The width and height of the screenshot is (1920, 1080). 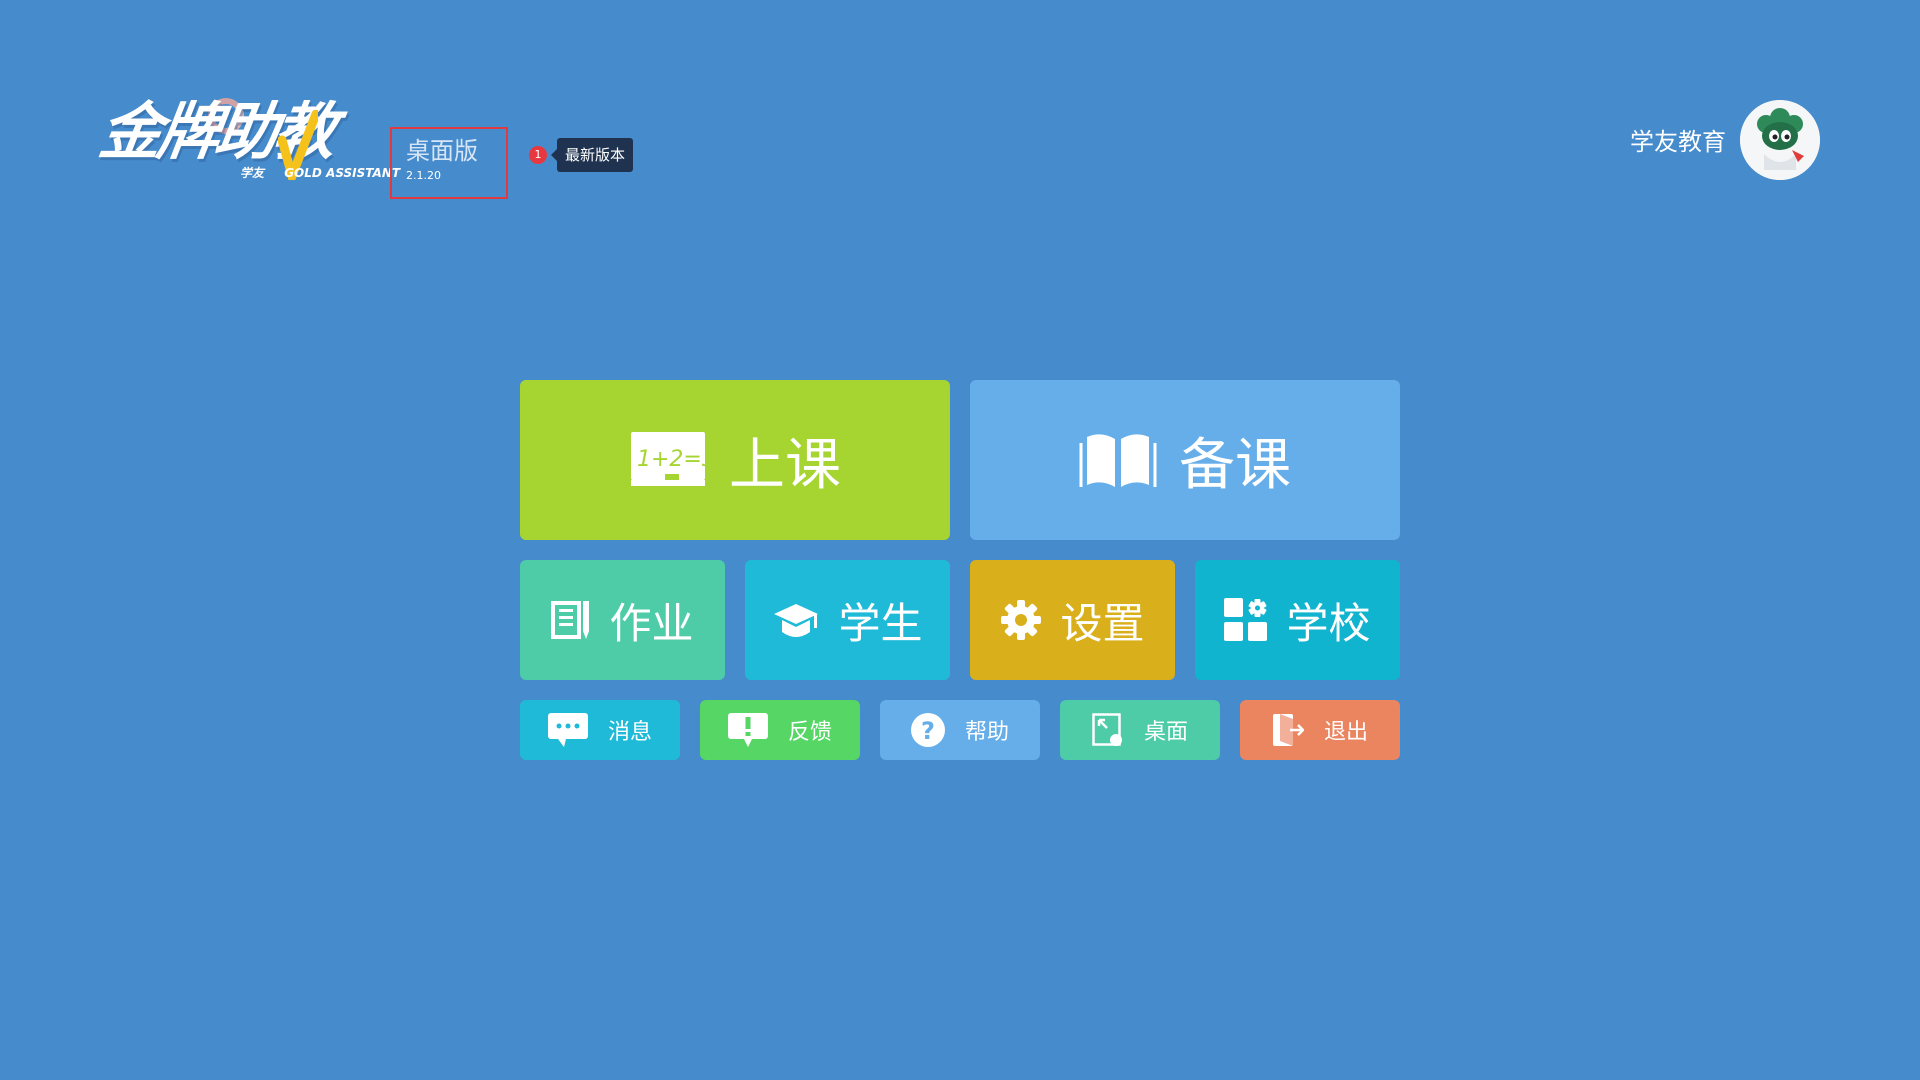 I want to click on question-icon: ?, so click(x=927, y=730).